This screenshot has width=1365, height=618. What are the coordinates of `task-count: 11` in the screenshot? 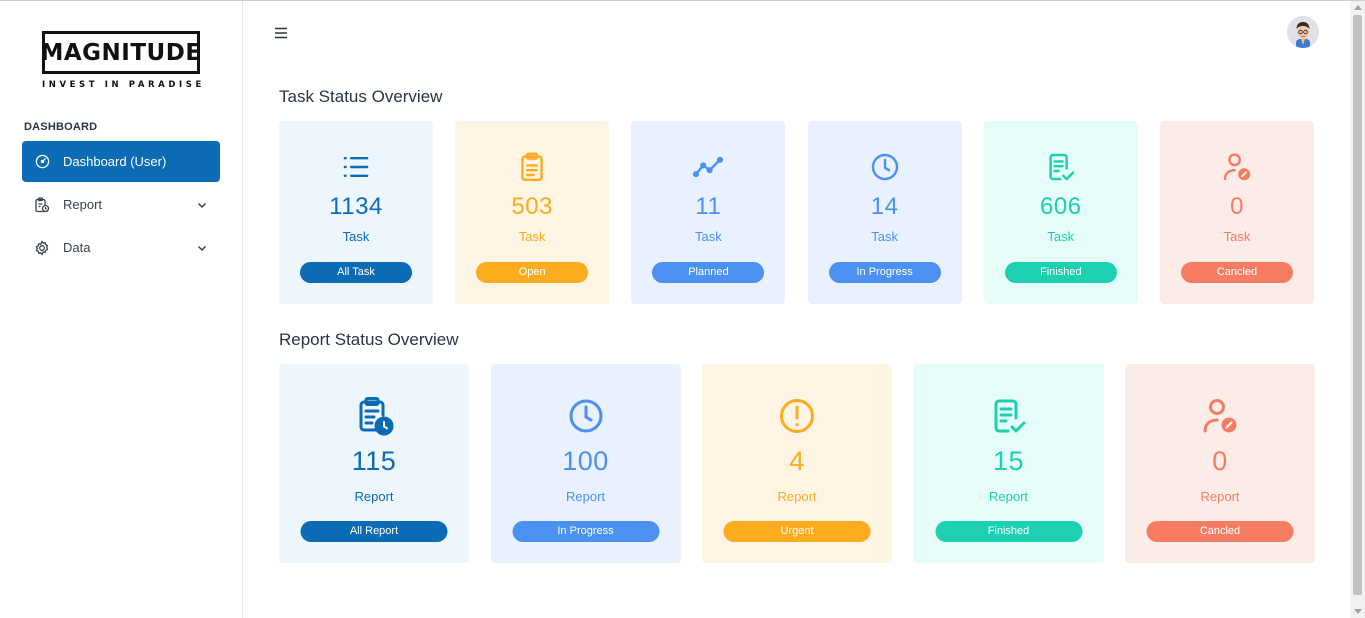 It's located at (708, 206).